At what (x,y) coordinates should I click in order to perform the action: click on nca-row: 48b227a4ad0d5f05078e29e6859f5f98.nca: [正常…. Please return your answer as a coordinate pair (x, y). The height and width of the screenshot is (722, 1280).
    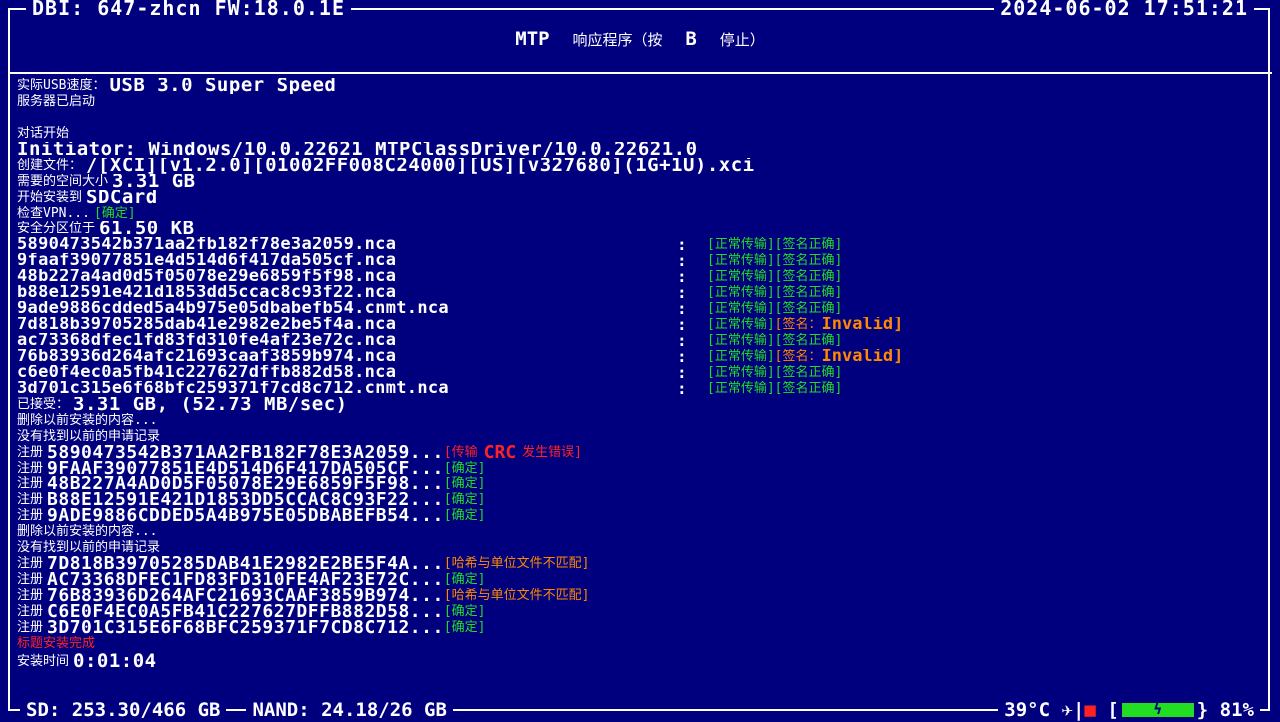
    Looking at the image, I should click on (642, 277).